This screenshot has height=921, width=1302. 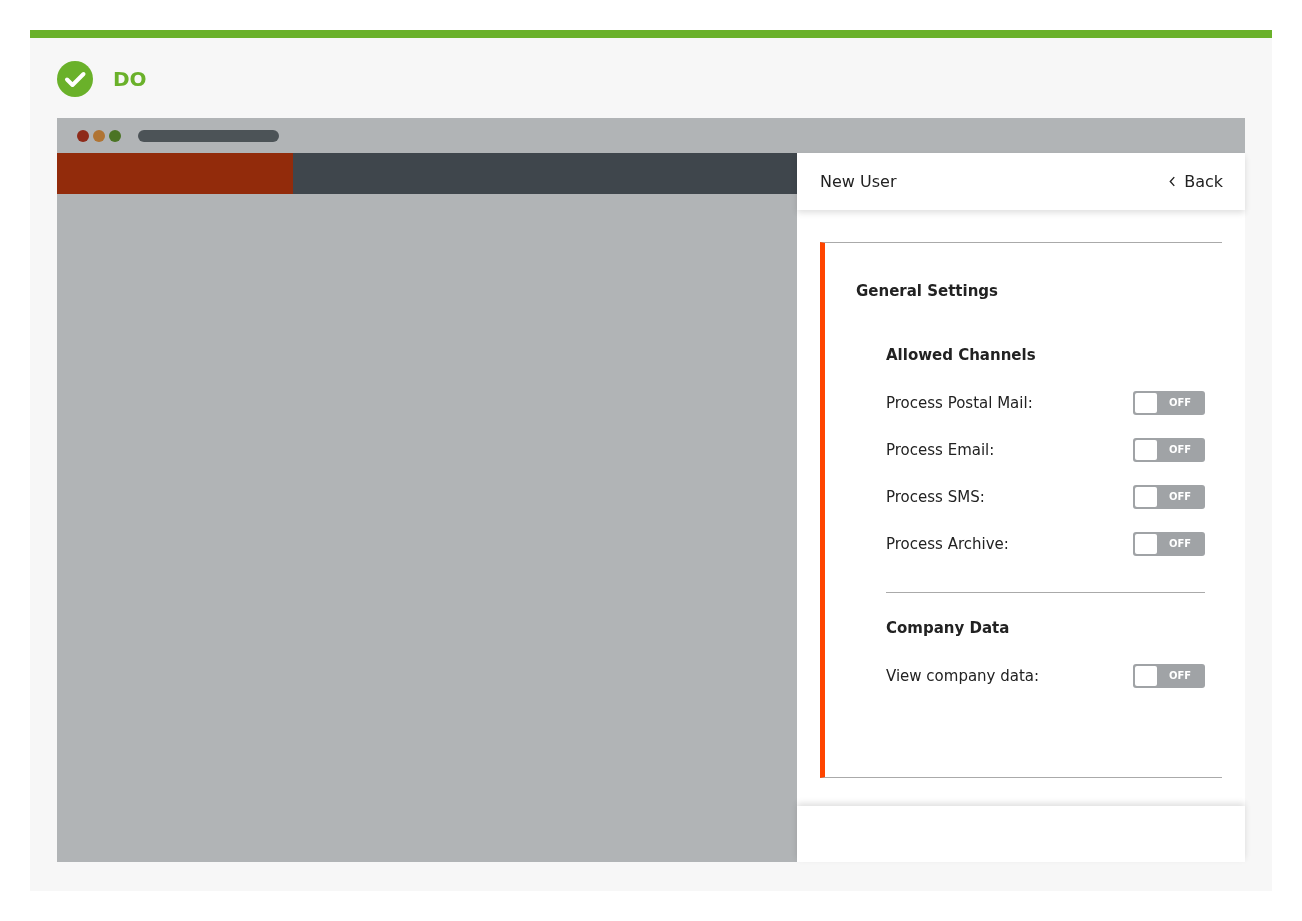 I want to click on setting-label: Process Postal Mail:, so click(x=959, y=402).